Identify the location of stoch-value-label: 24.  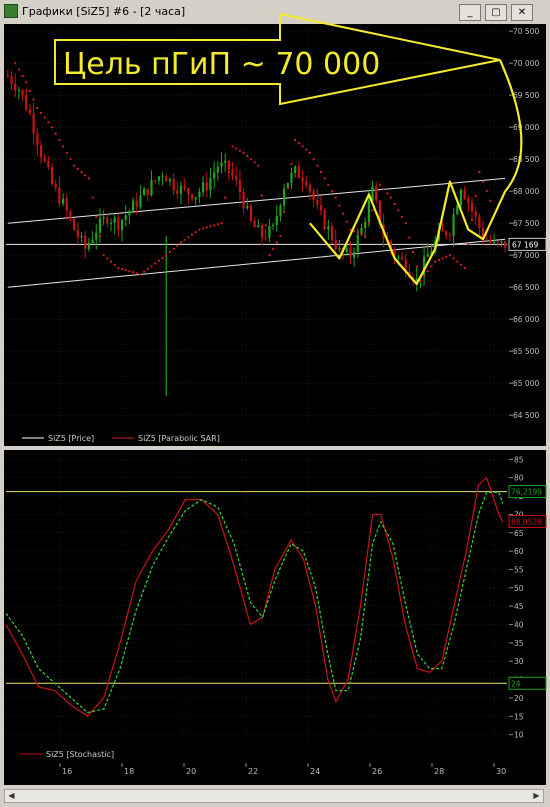
(516, 683).